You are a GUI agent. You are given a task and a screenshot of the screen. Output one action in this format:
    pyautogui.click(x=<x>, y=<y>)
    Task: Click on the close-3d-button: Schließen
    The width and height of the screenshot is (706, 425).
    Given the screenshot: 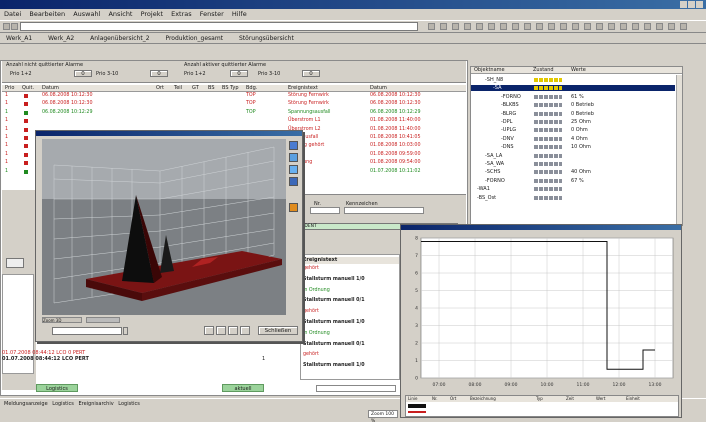 What is the action you would take?
    pyautogui.click(x=278, y=330)
    